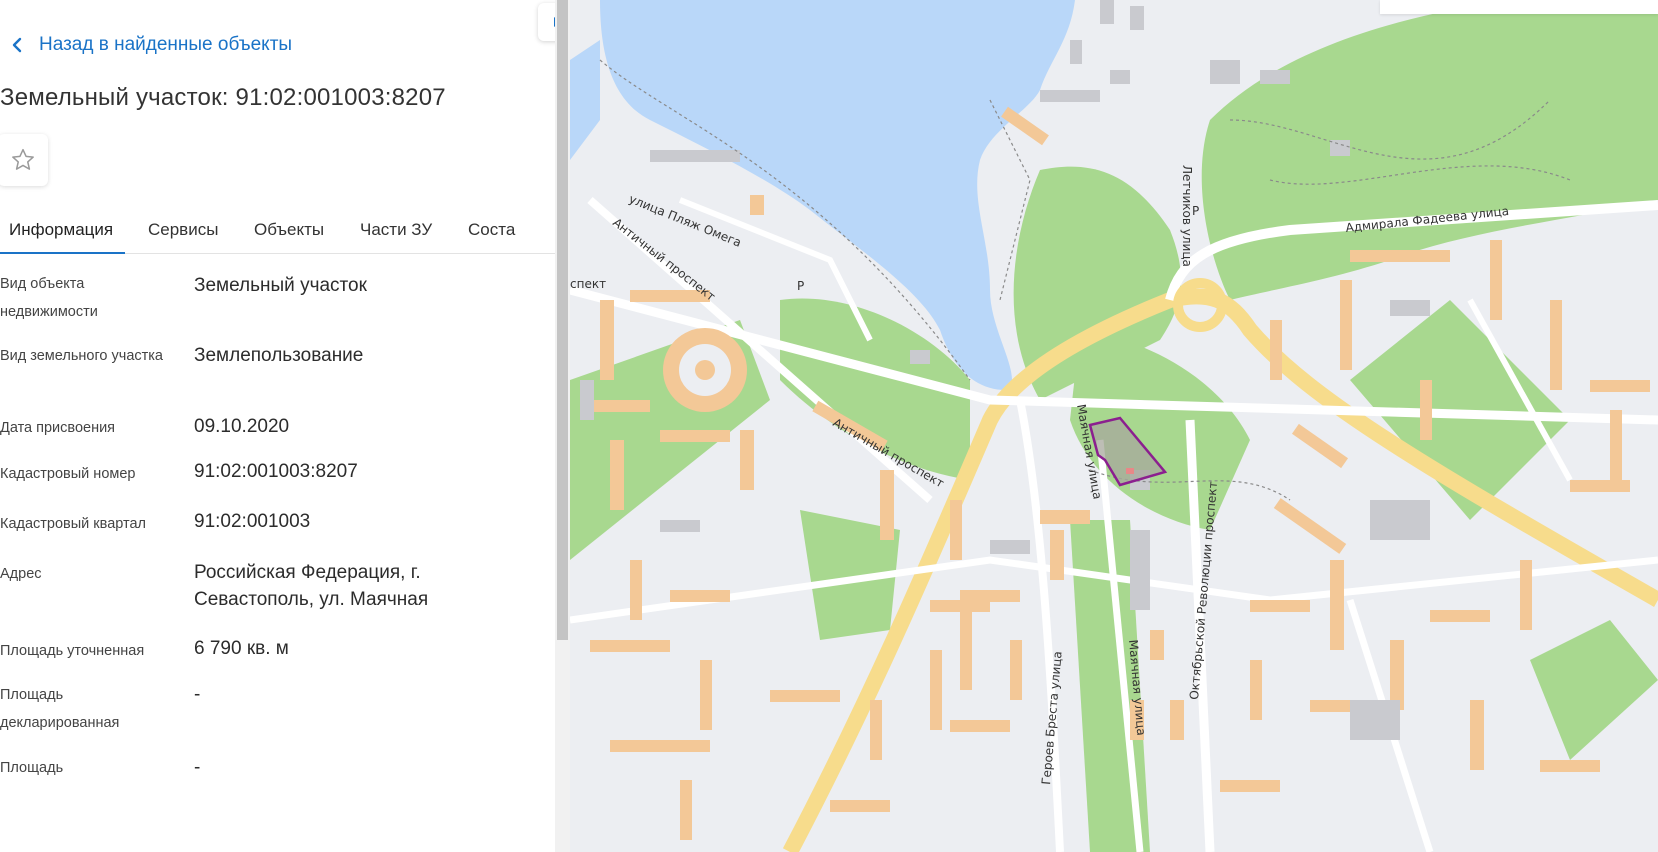 This screenshot has height=852, width=1658. I want to click on street-label: спект, so click(588, 284).